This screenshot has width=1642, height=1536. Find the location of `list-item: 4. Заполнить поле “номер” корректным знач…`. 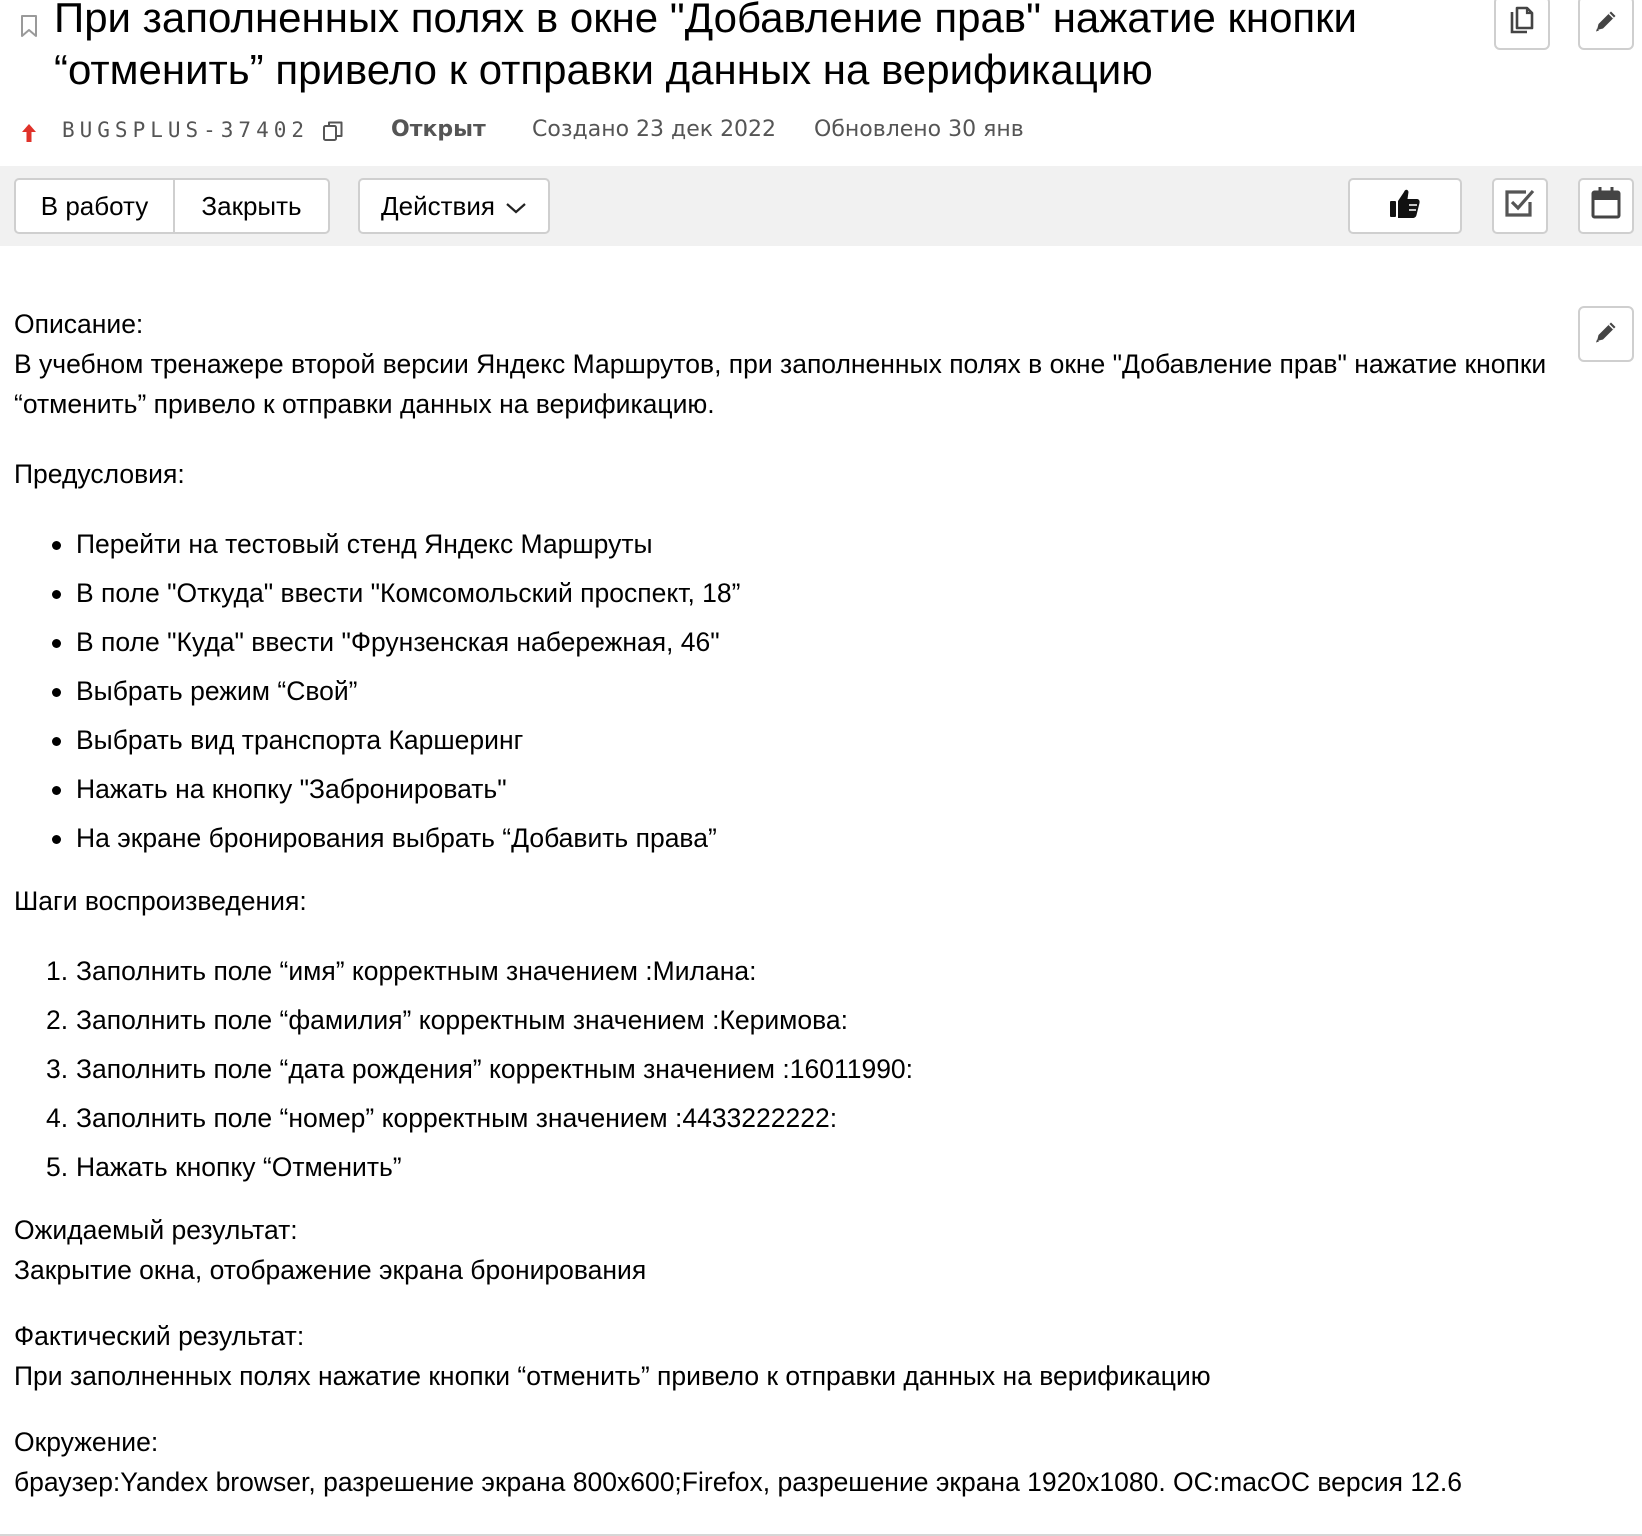

list-item: 4. Заполнить поле “номер” корректным знач… is located at coordinates (794, 1118).